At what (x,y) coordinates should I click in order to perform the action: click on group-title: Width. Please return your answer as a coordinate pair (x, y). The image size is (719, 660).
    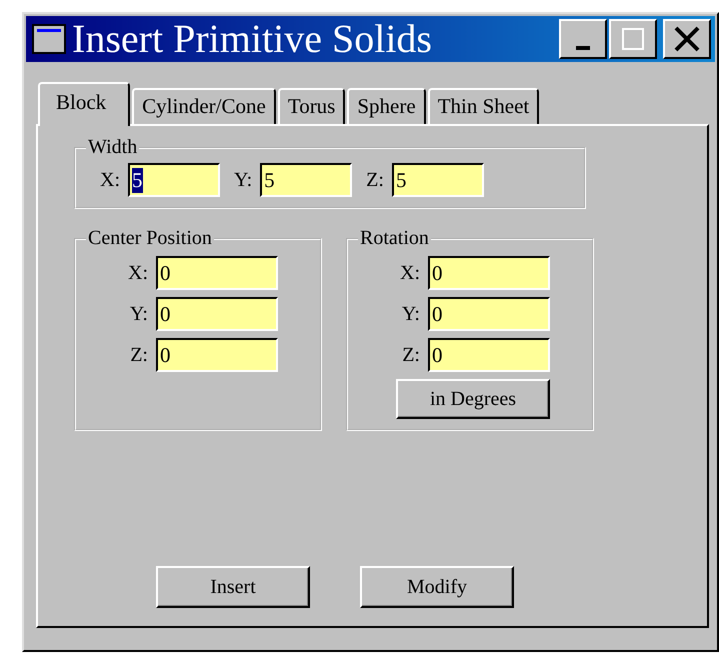
    Looking at the image, I should click on (112, 147).